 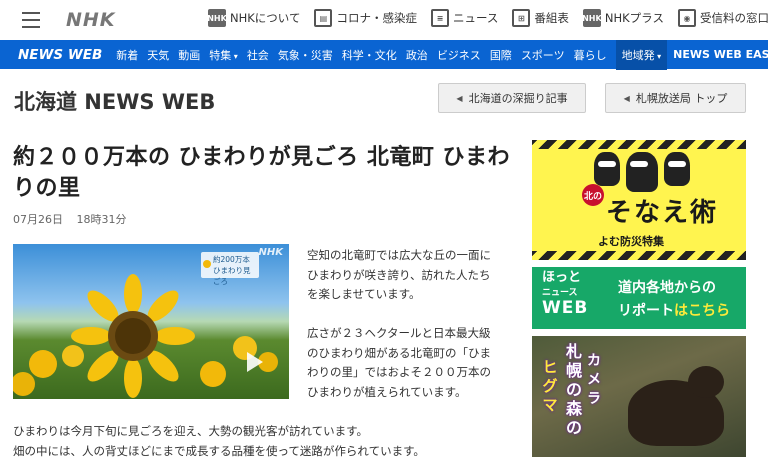 I want to click on news-web-logo: NEWS WEB, so click(x=60, y=55).